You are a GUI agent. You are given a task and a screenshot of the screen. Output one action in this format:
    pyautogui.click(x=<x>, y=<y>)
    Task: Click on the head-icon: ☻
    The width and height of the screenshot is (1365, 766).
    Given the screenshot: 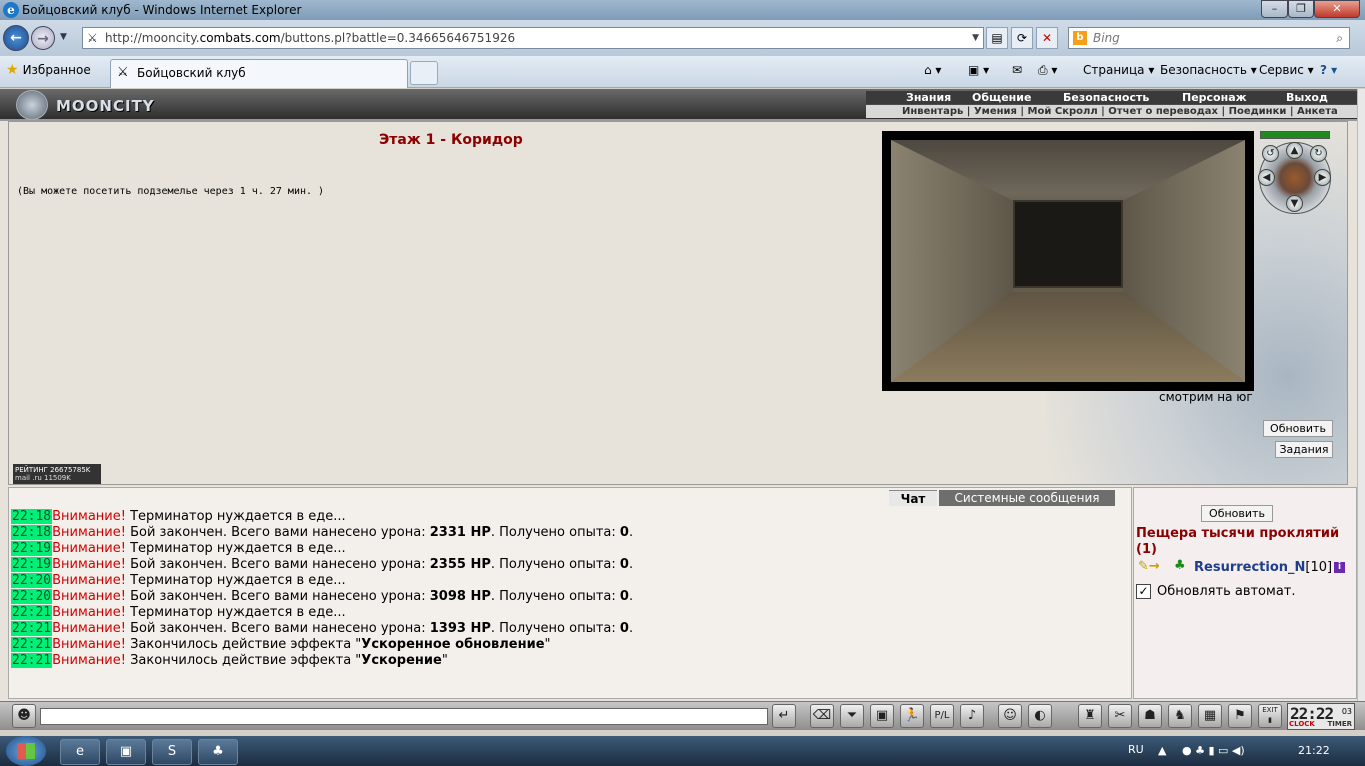 What is the action you would take?
    pyautogui.click(x=24, y=716)
    